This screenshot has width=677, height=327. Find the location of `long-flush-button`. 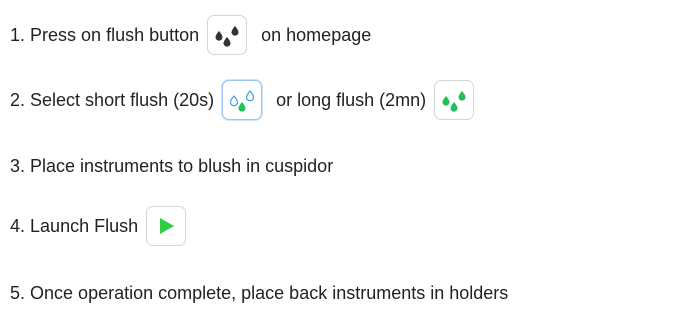

long-flush-button is located at coordinates (454, 100).